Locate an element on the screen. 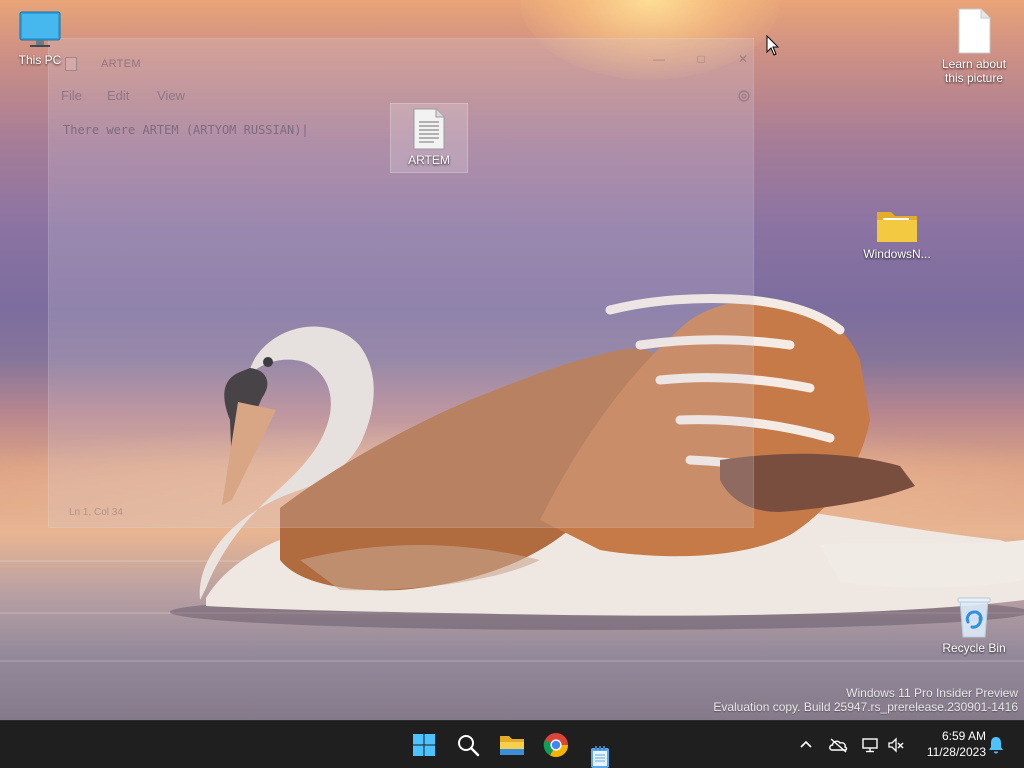 The height and width of the screenshot is (768, 1024). taskbar-clock: 6:59 AM 11/28/2023 is located at coordinates (949, 744).